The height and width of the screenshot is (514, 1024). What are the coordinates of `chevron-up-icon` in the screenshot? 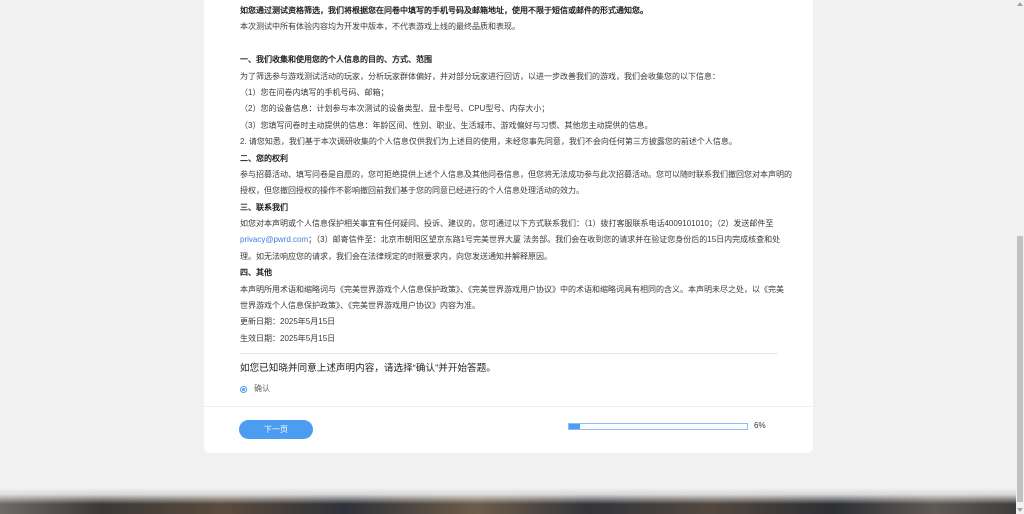 It's located at (1020, 4).